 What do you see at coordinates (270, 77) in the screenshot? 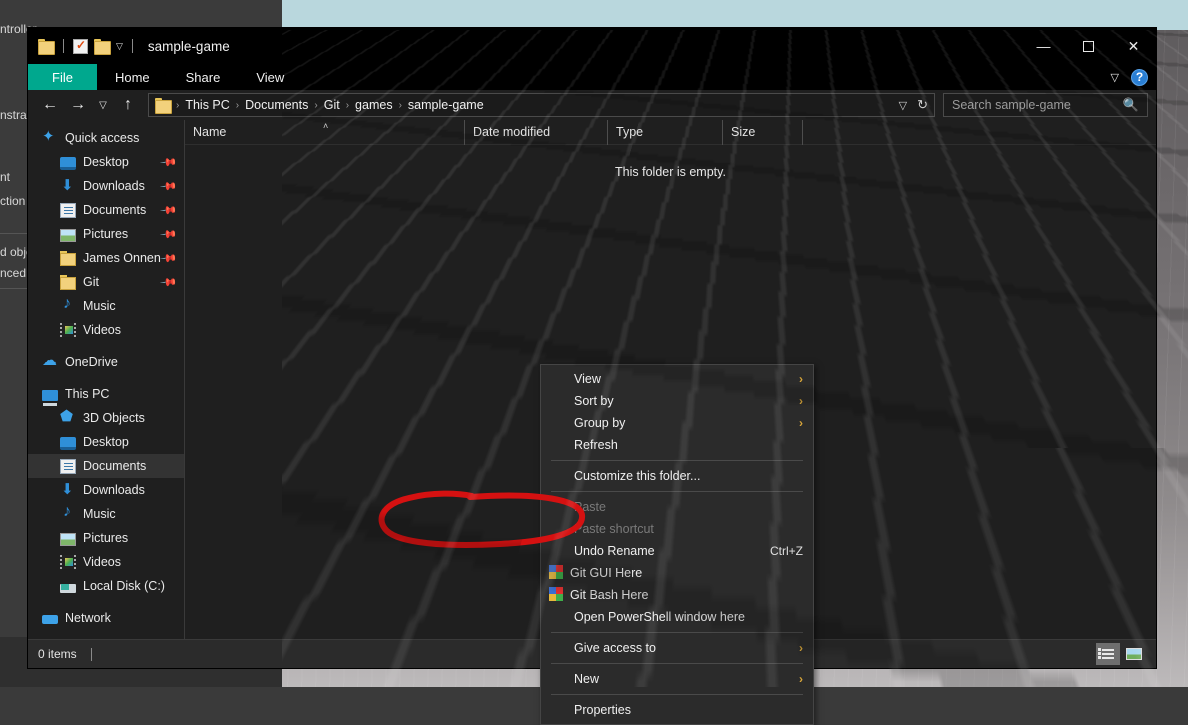
I see `tab-view: View` at bounding box center [270, 77].